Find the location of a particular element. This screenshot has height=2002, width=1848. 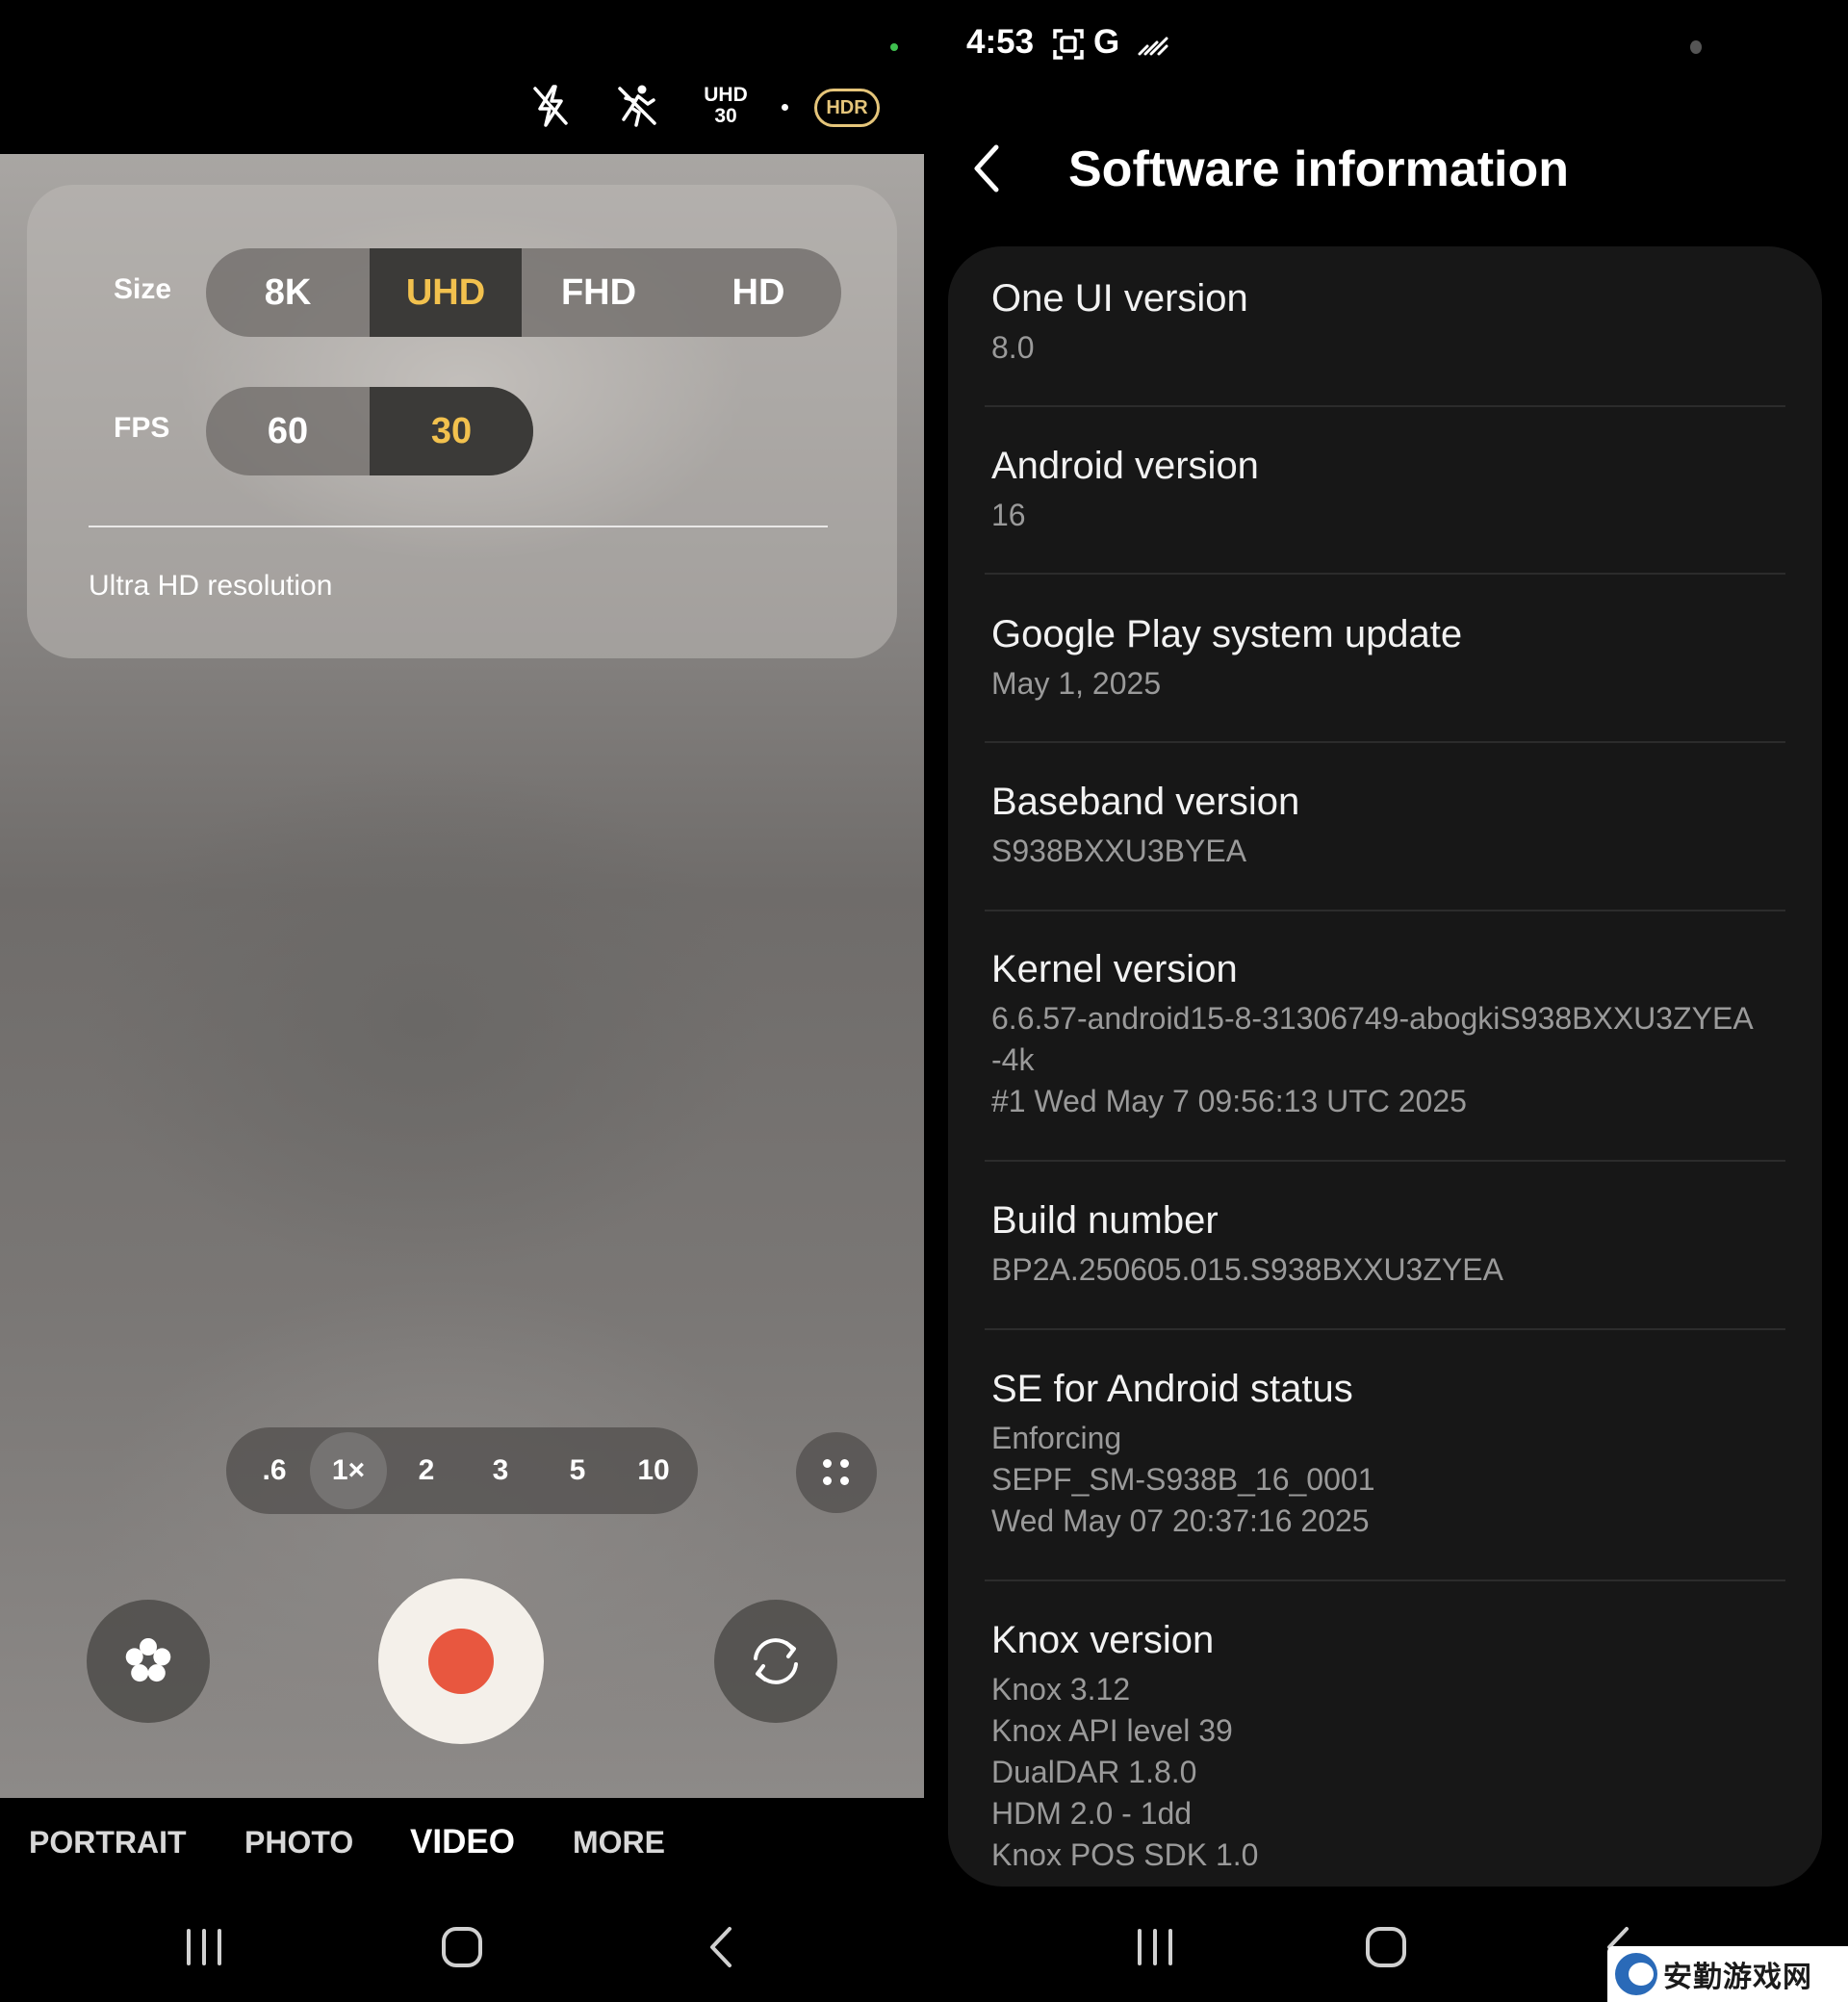

navigation-bar is located at coordinates (462, 1946).